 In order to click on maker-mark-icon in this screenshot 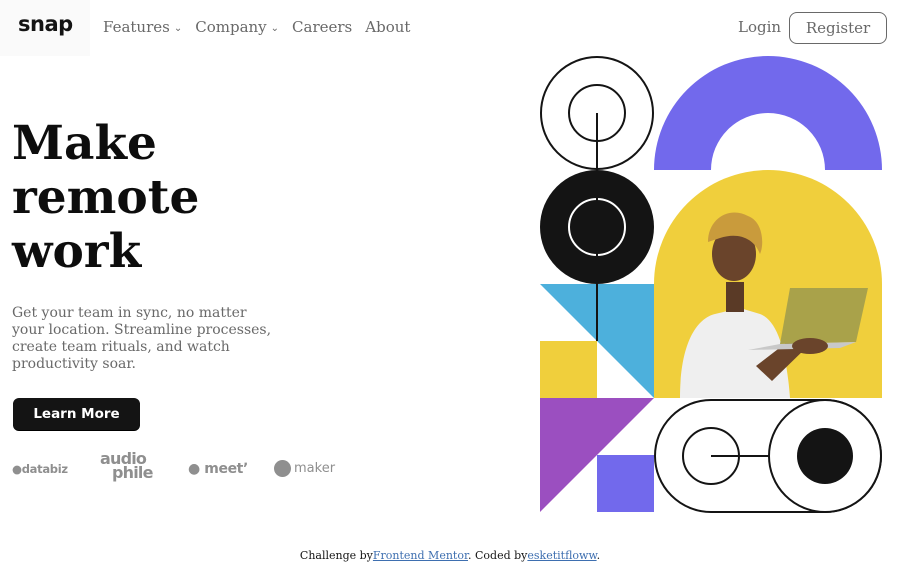, I will do `click(282, 468)`.